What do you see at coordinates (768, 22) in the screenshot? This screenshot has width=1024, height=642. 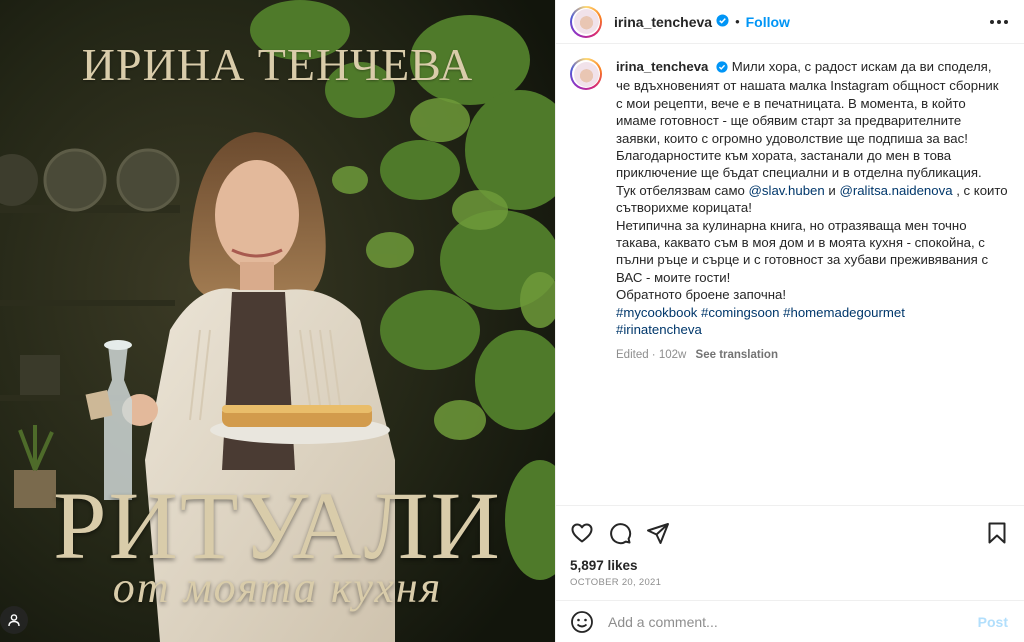 I see `follow-button: Follow` at bounding box center [768, 22].